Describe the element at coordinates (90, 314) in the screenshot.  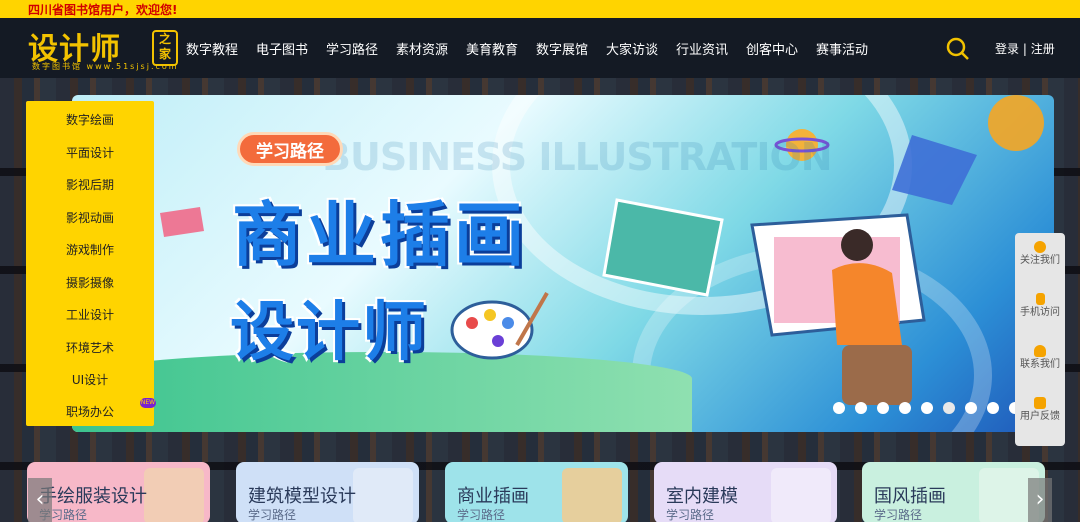
I see `category-industrial-design: 工业设计` at that location.